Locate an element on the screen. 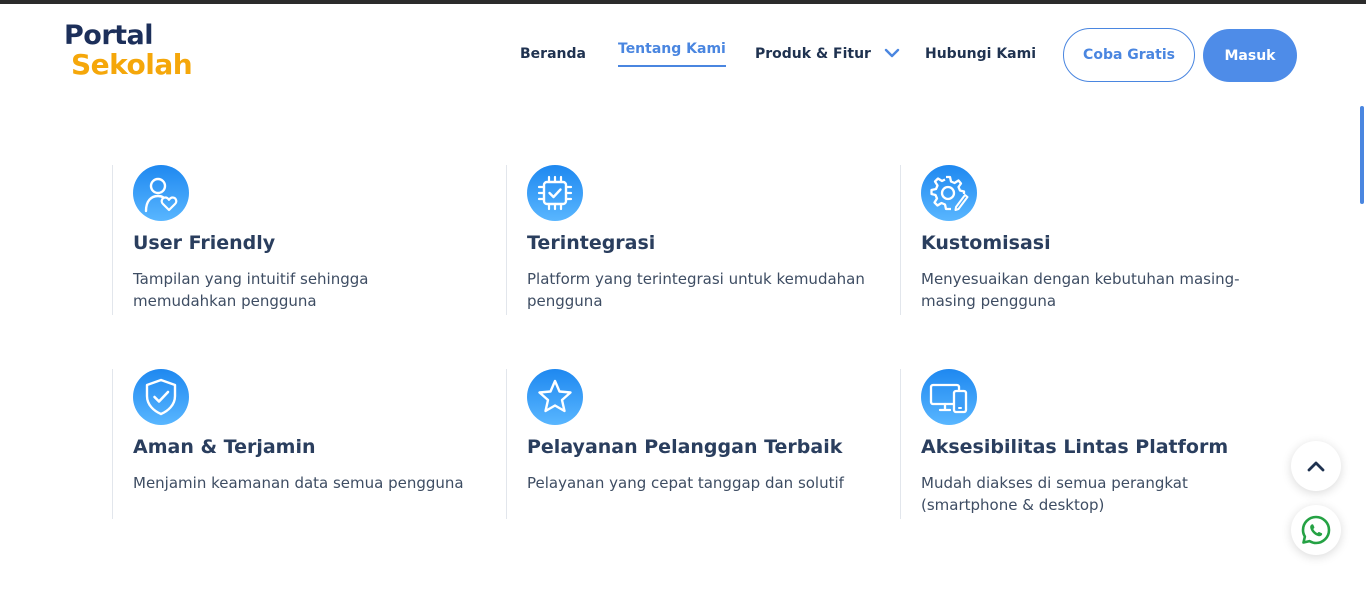 The width and height of the screenshot is (1366, 605). star-icon is located at coordinates (555, 397).